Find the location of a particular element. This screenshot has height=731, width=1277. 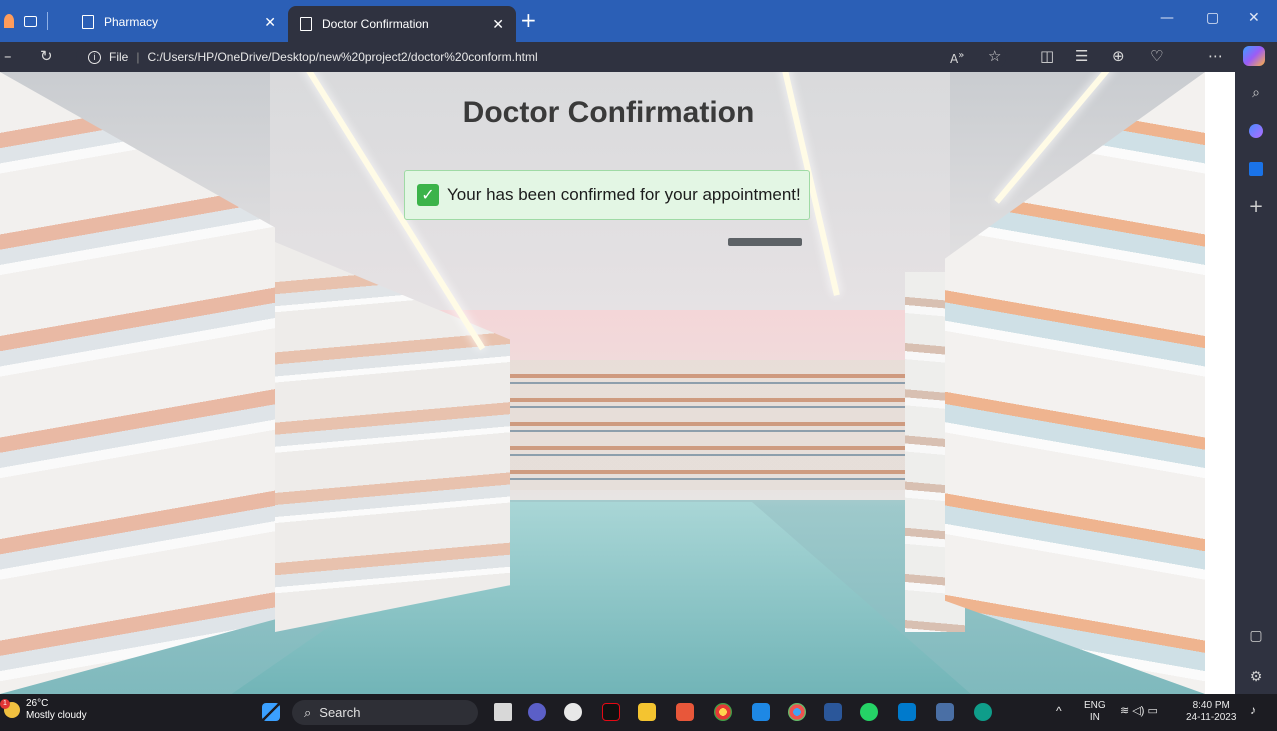

chrome-profile-icon is located at coordinates (797, 712).